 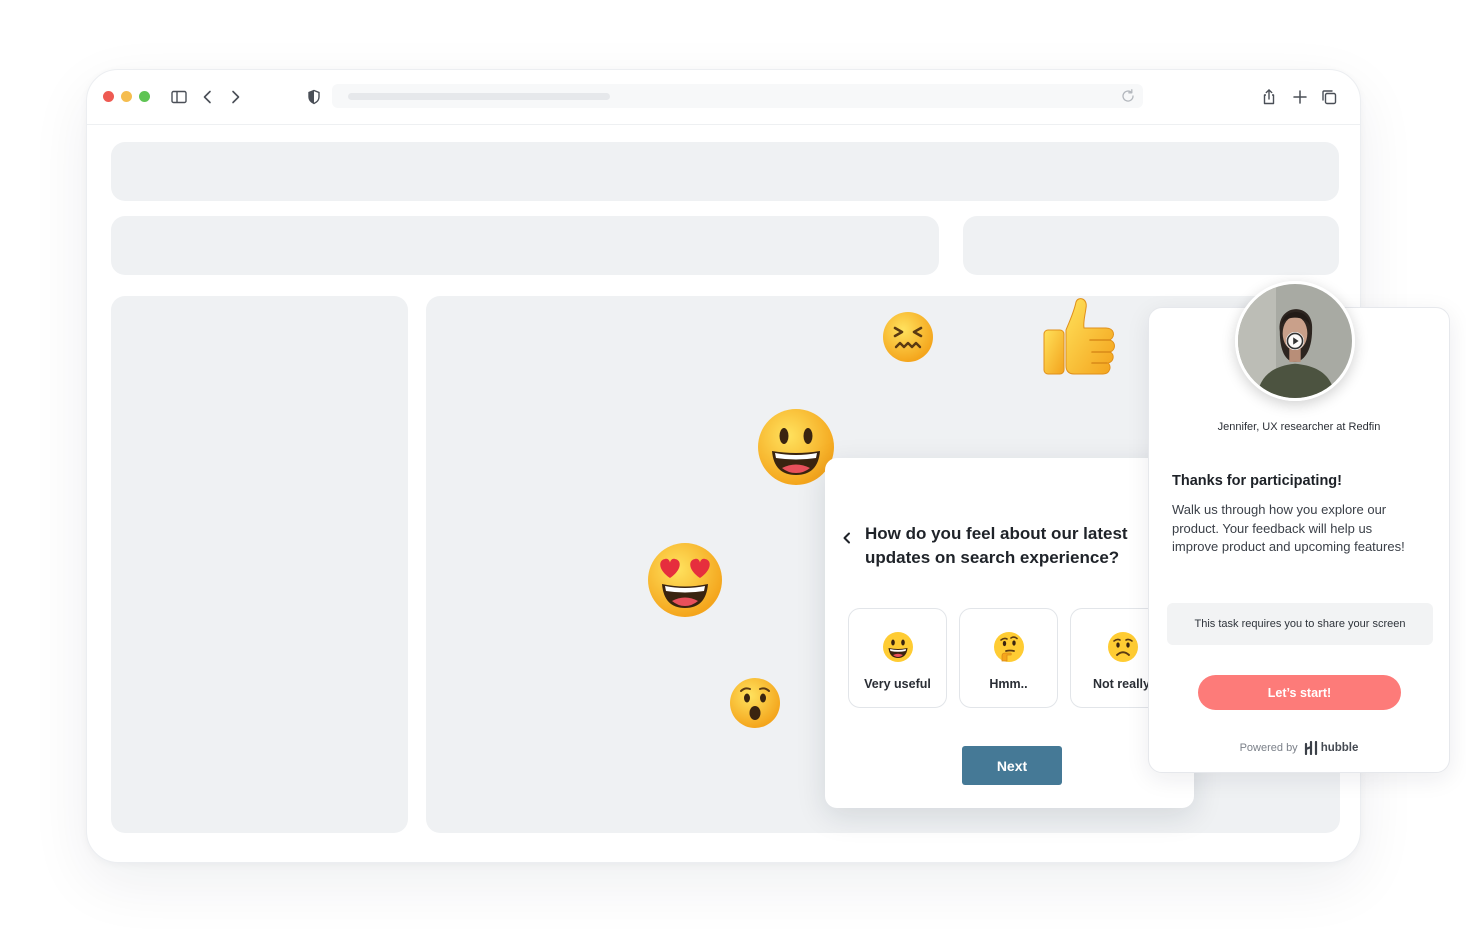 I want to click on researcher-avatar, so click(x=1295, y=341).